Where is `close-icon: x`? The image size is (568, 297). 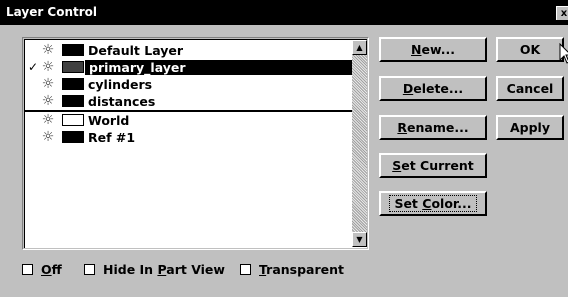 close-icon: x is located at coordinates (562, 13).